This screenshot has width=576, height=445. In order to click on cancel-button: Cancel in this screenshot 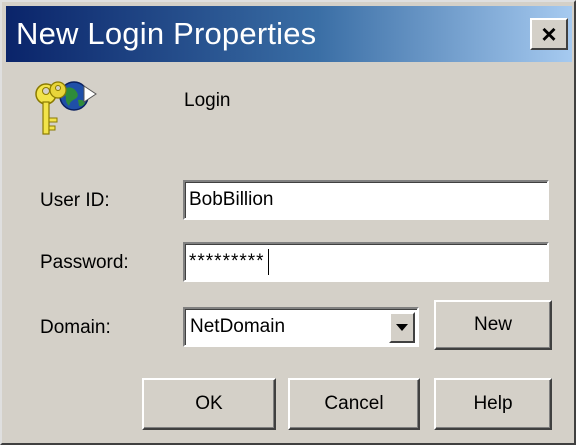, I will do `click(354, 404)`.